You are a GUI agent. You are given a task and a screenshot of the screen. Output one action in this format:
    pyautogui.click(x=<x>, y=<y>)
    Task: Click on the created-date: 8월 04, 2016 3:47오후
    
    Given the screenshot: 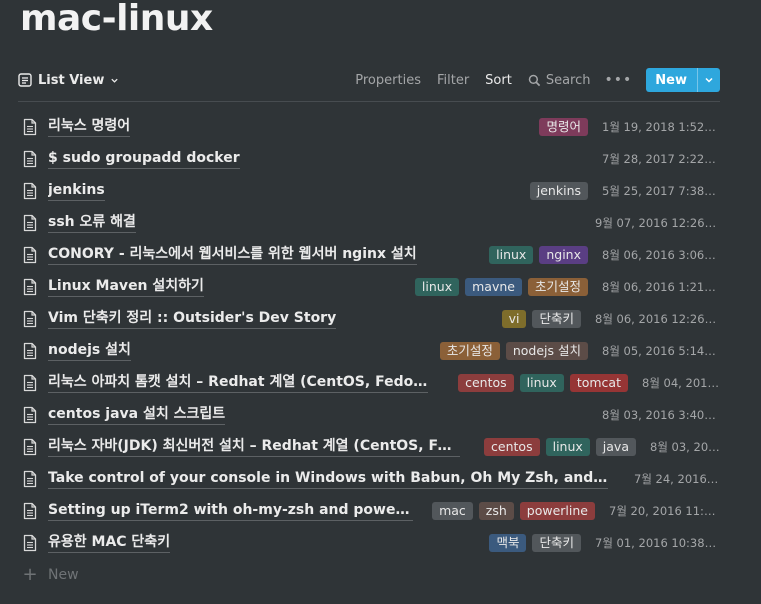 What is the action you would take?
    pyautogui.click(x=681, y=383)
    